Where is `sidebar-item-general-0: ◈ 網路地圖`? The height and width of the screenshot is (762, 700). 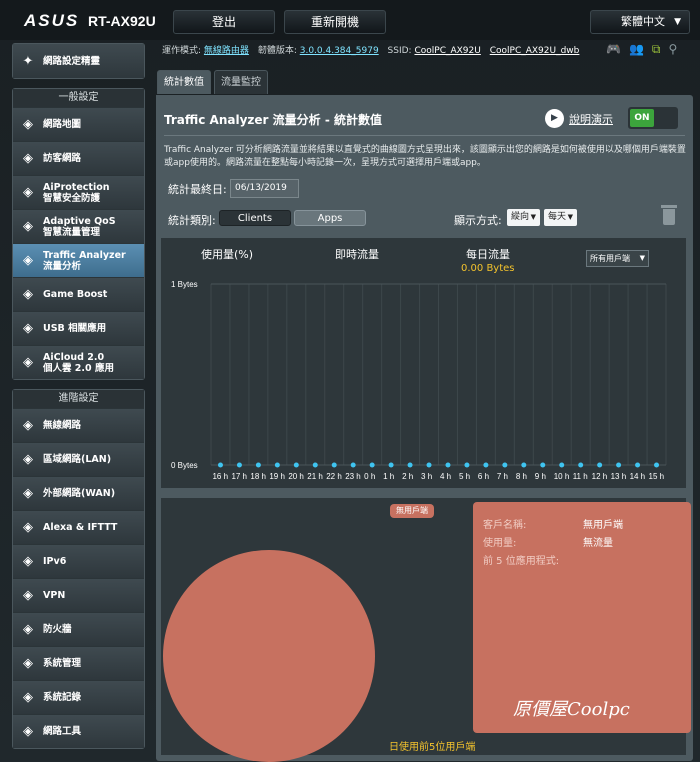 sidebar-item-general-0: ◈ 網路地圖 is located at coordinates (78, 124).